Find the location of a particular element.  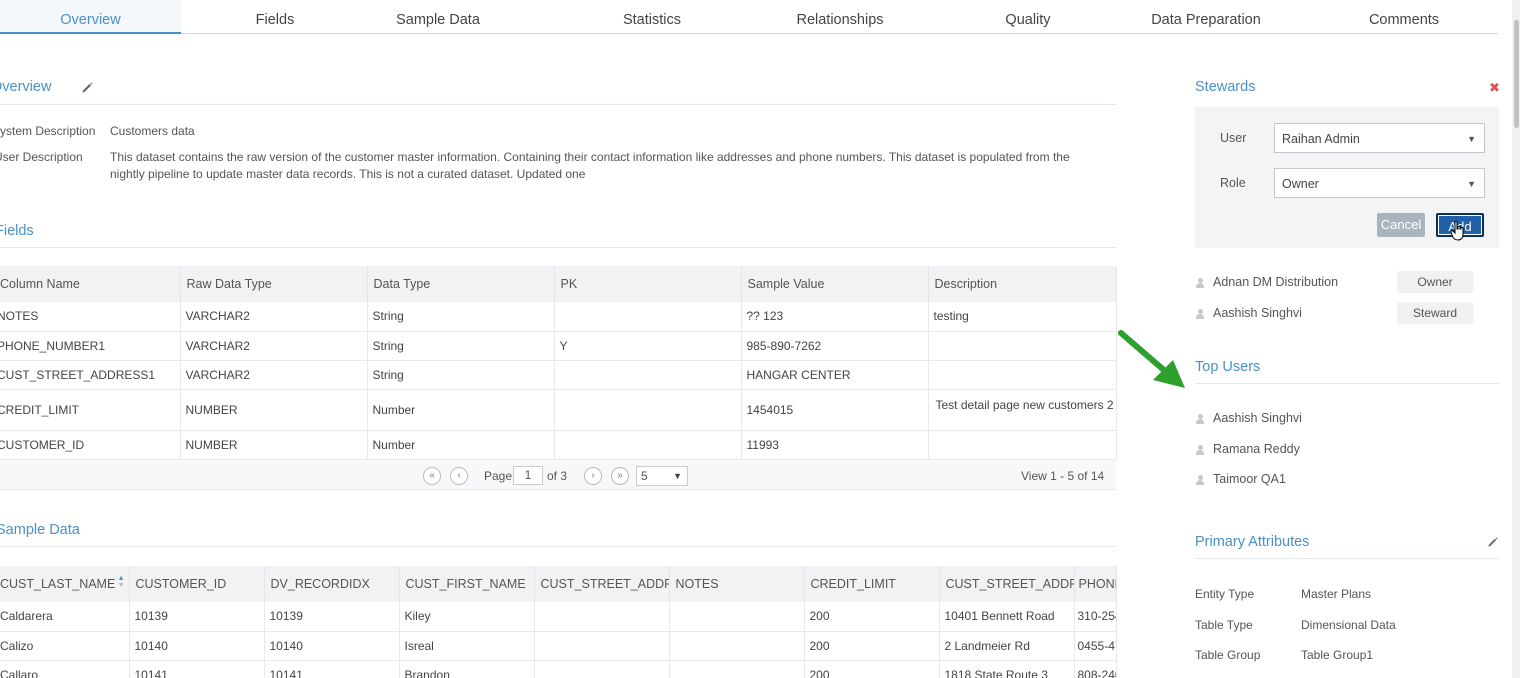

table-cell: Y is located at coordinates (648, 346).